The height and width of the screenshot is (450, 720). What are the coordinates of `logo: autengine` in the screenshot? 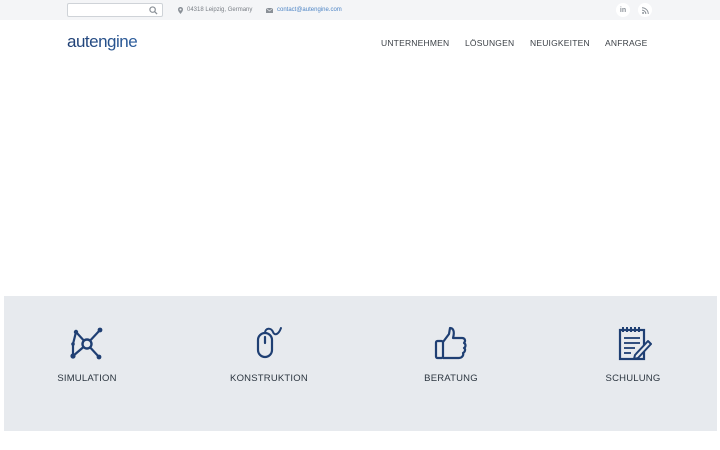 It's located at (109, 42).